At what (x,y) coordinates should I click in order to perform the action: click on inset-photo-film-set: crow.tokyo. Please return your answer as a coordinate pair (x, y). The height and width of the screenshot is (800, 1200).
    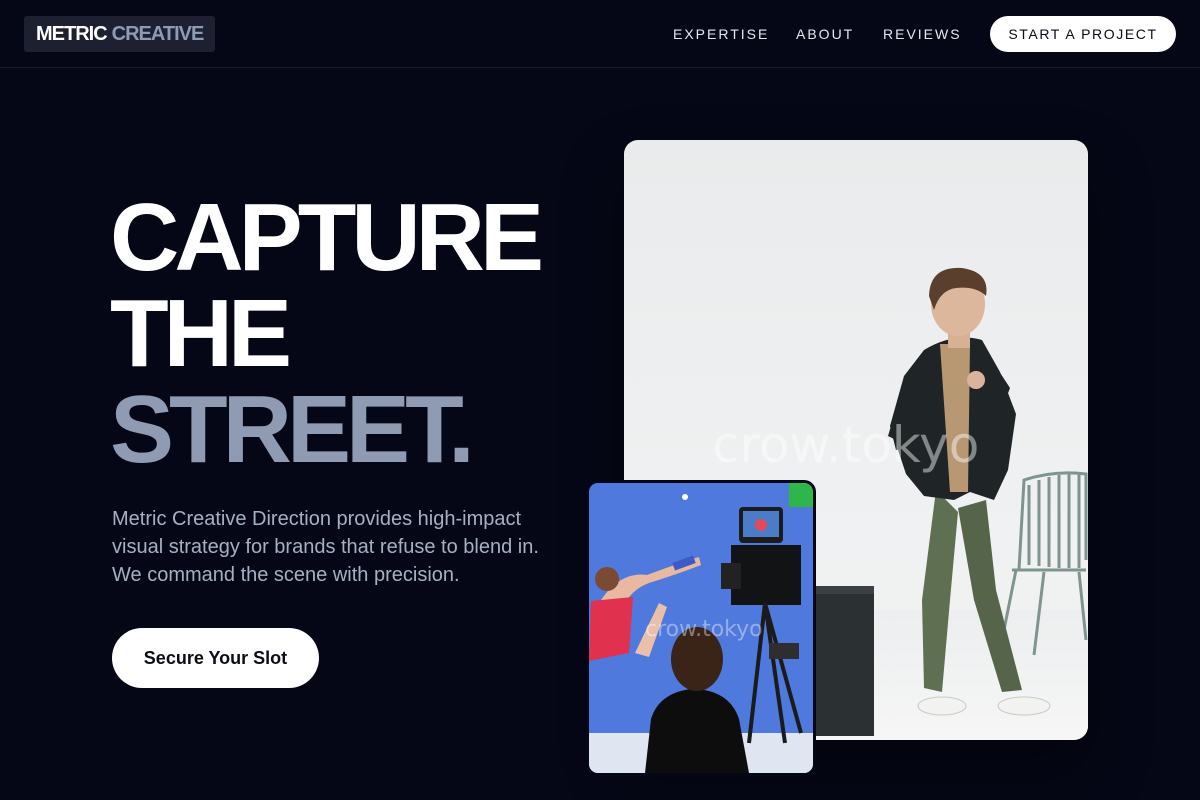
    Looking at the image, I should click on (701, 628).